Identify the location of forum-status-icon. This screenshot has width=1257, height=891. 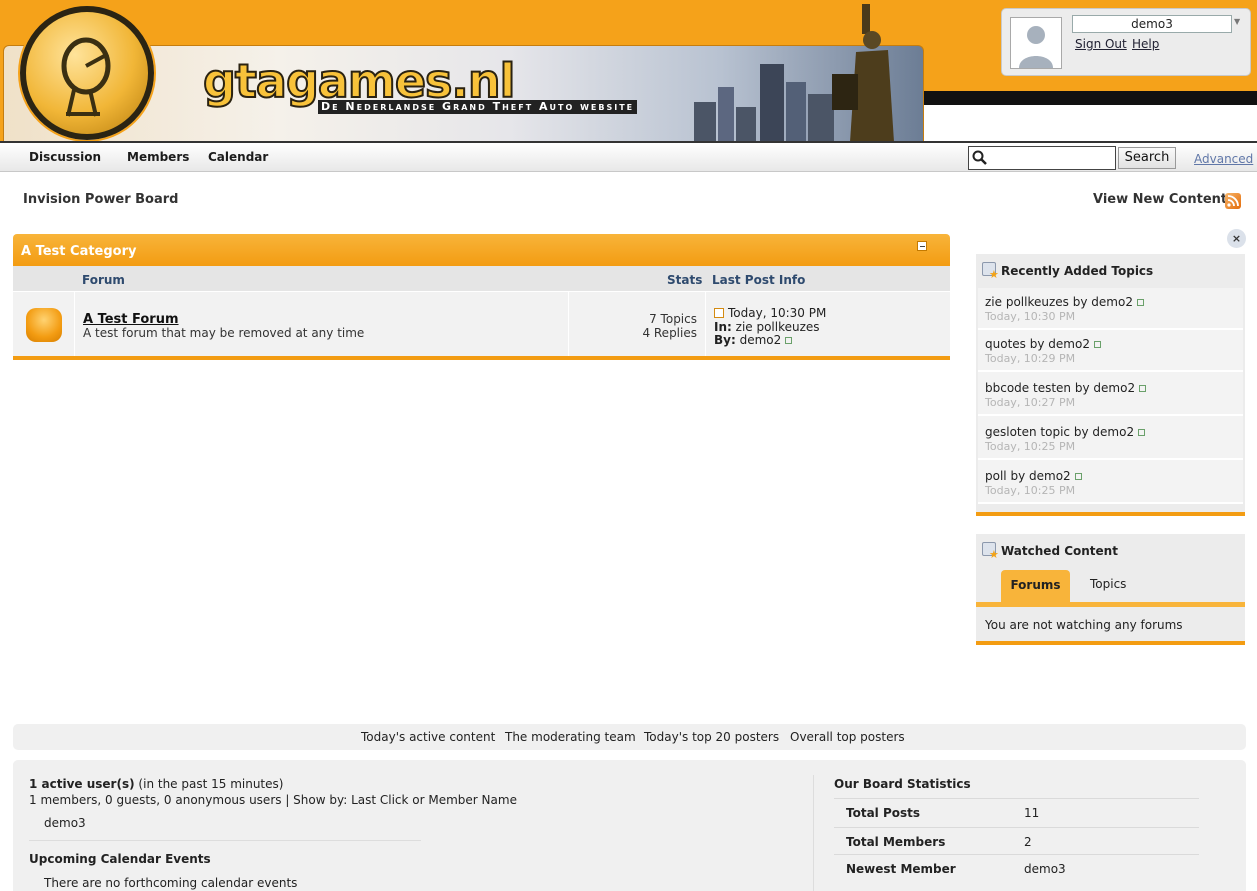
(44, 325).